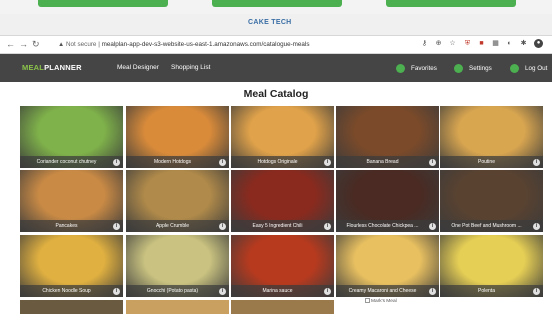  What do you see at coordinates (387, 137) in the screenshot?
I see `meal-card: Banana Bread i` at bounding box center [387, 137].